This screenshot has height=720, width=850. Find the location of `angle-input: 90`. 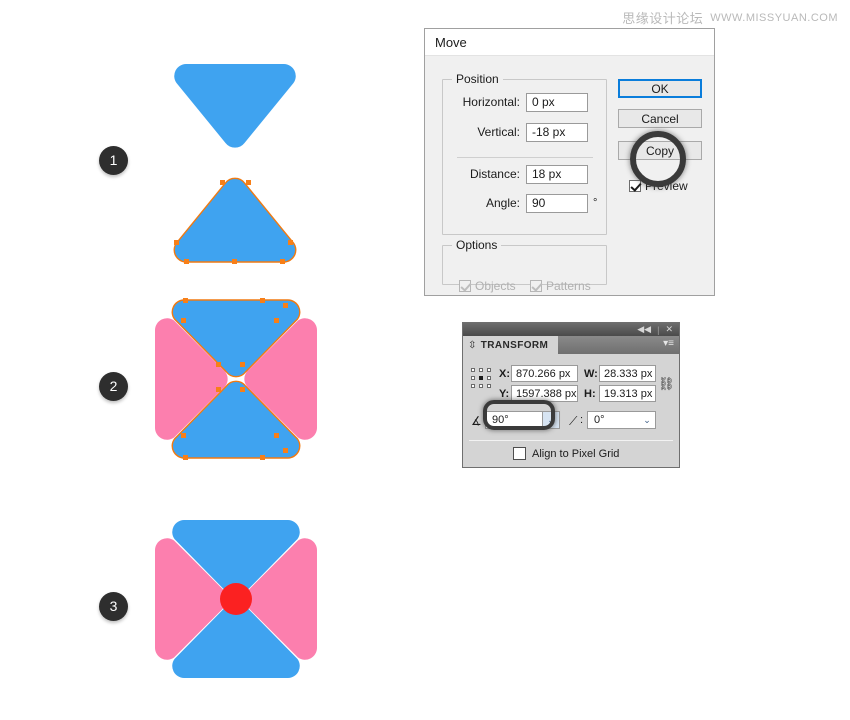

angle-input: 90 is located at coordinates (557, 203).